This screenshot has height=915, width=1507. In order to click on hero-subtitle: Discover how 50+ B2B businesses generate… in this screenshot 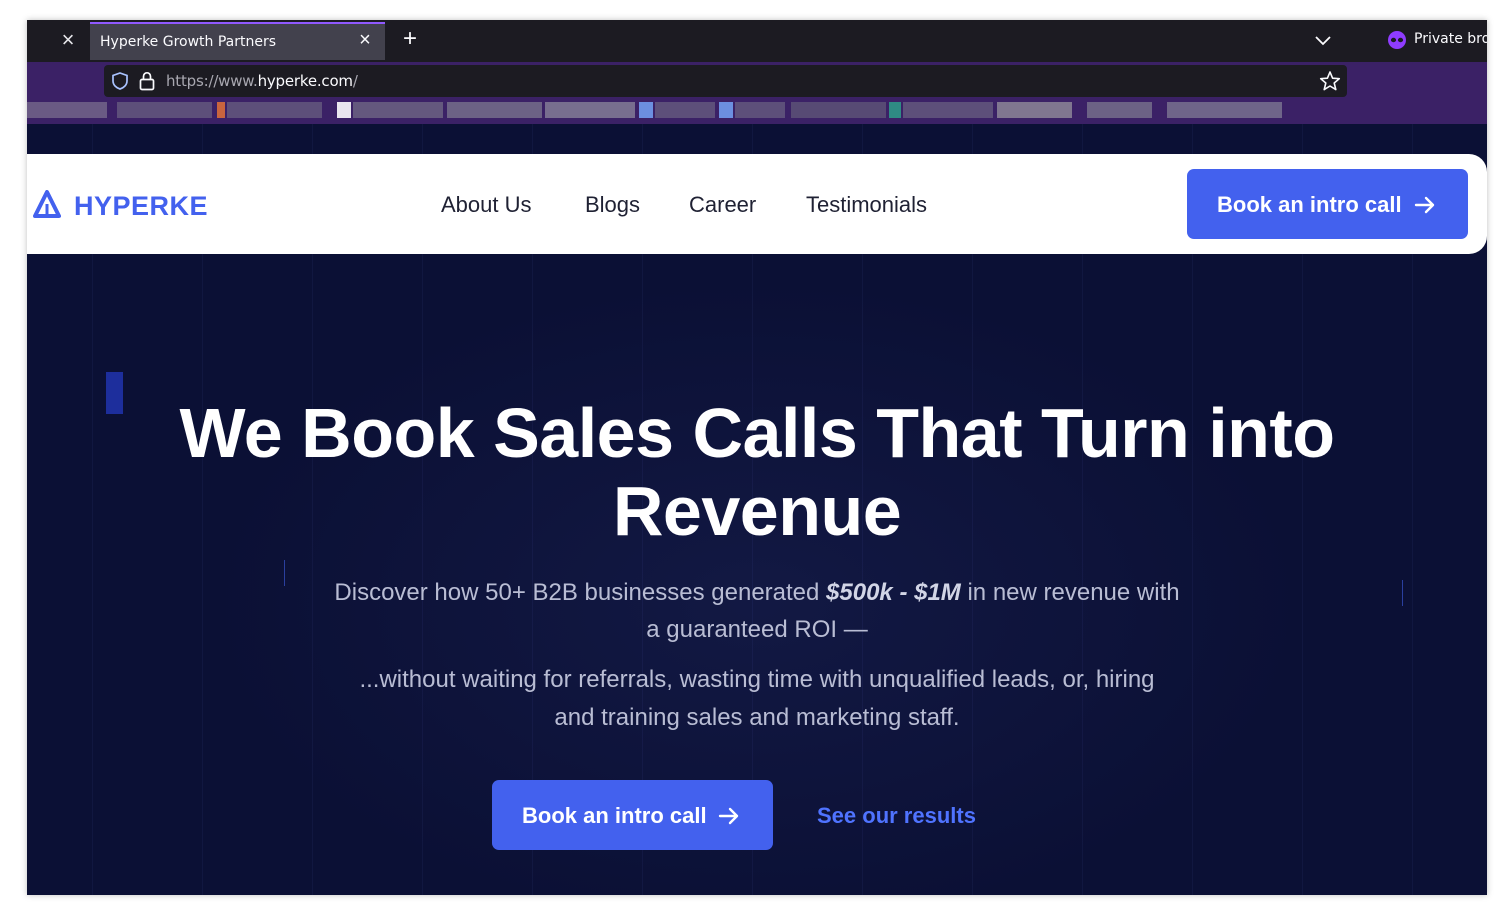, I will do `click(757, 611)`.